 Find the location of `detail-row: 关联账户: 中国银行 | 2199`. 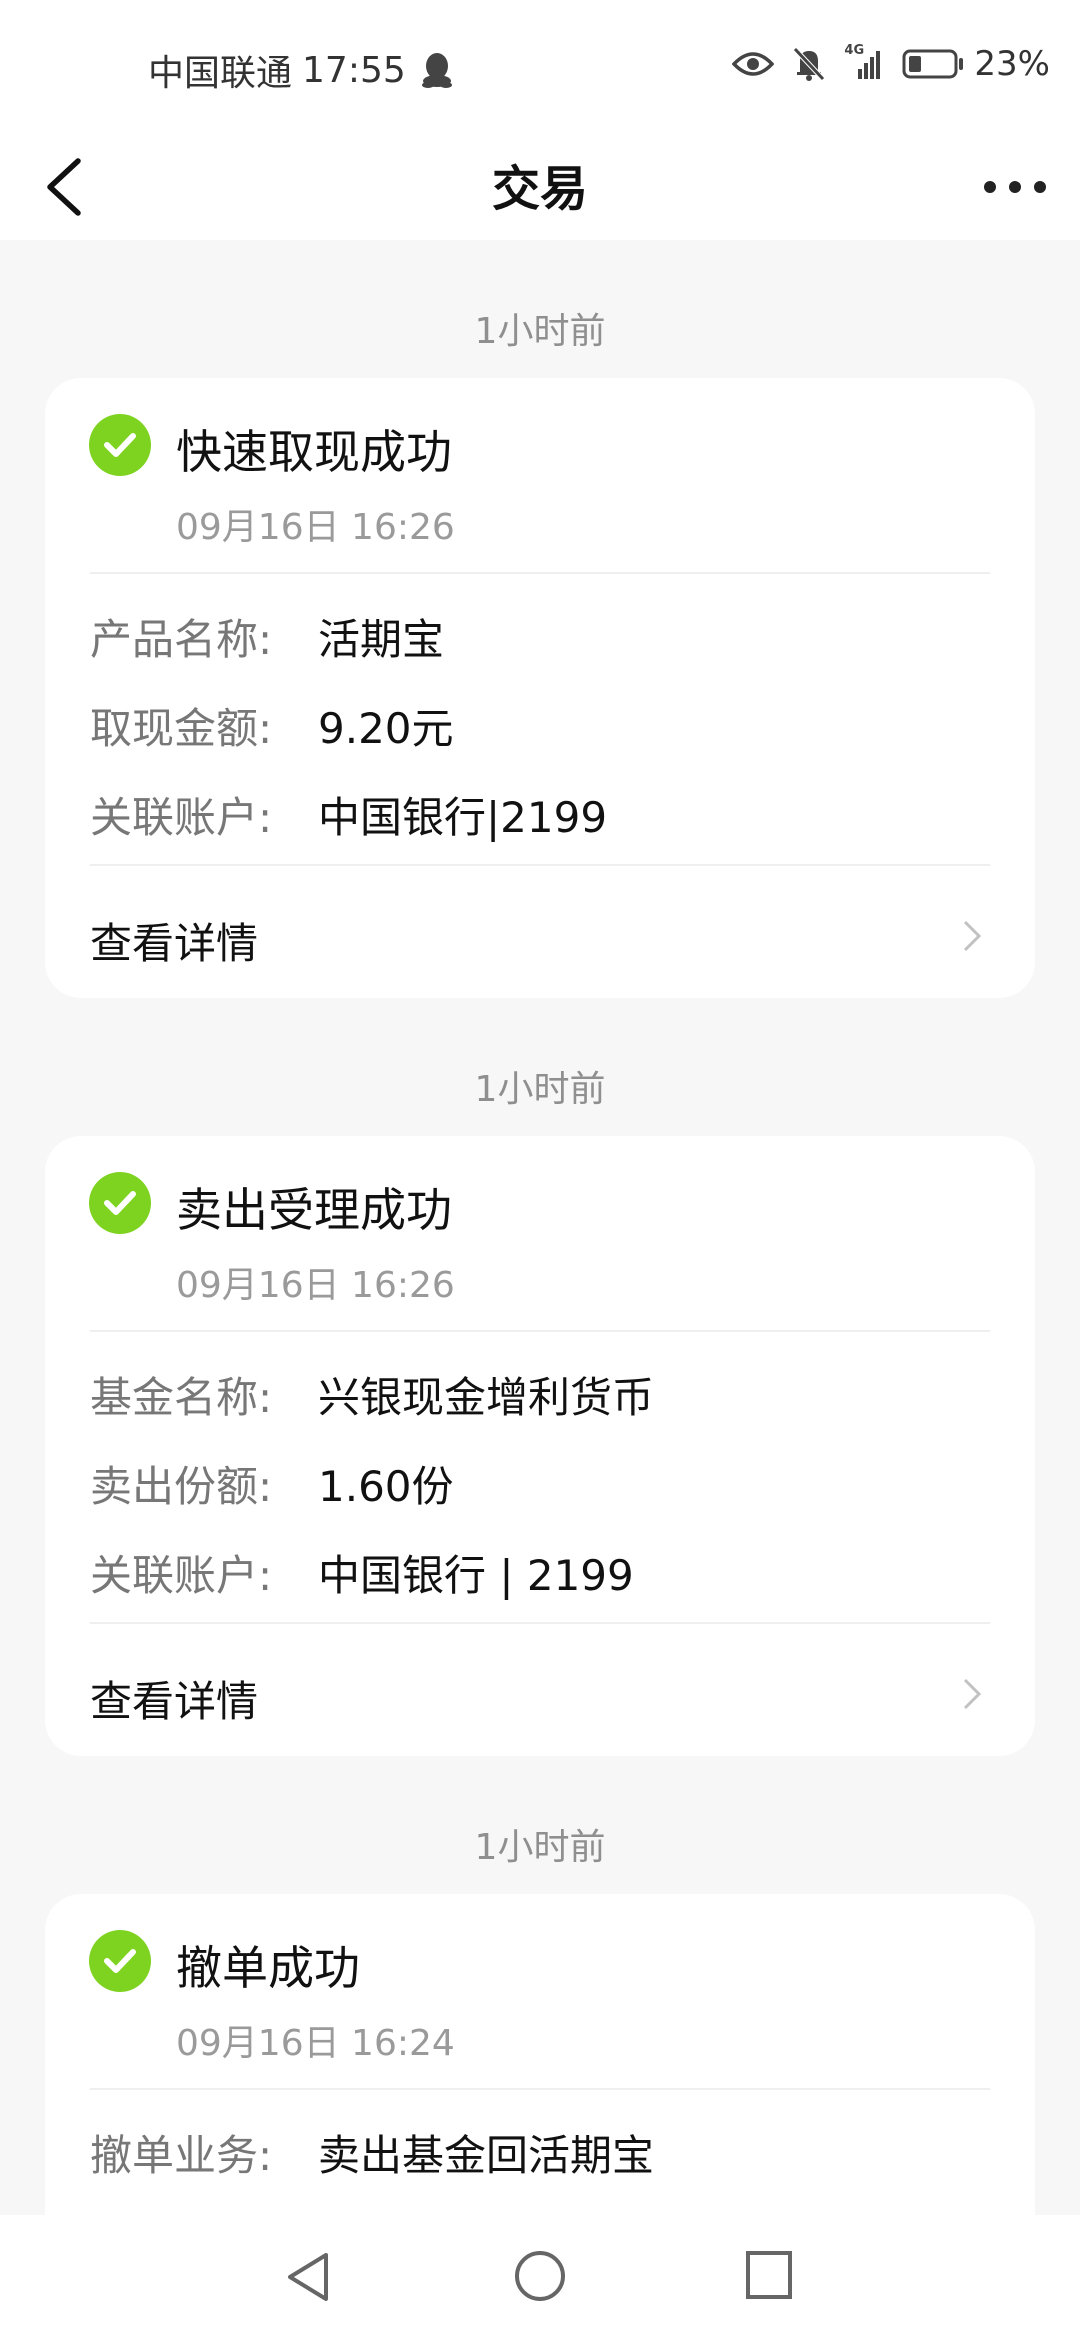

detail-row: 关联账户: 中国银行 | 2199 is located at coordinates (362, 1572).